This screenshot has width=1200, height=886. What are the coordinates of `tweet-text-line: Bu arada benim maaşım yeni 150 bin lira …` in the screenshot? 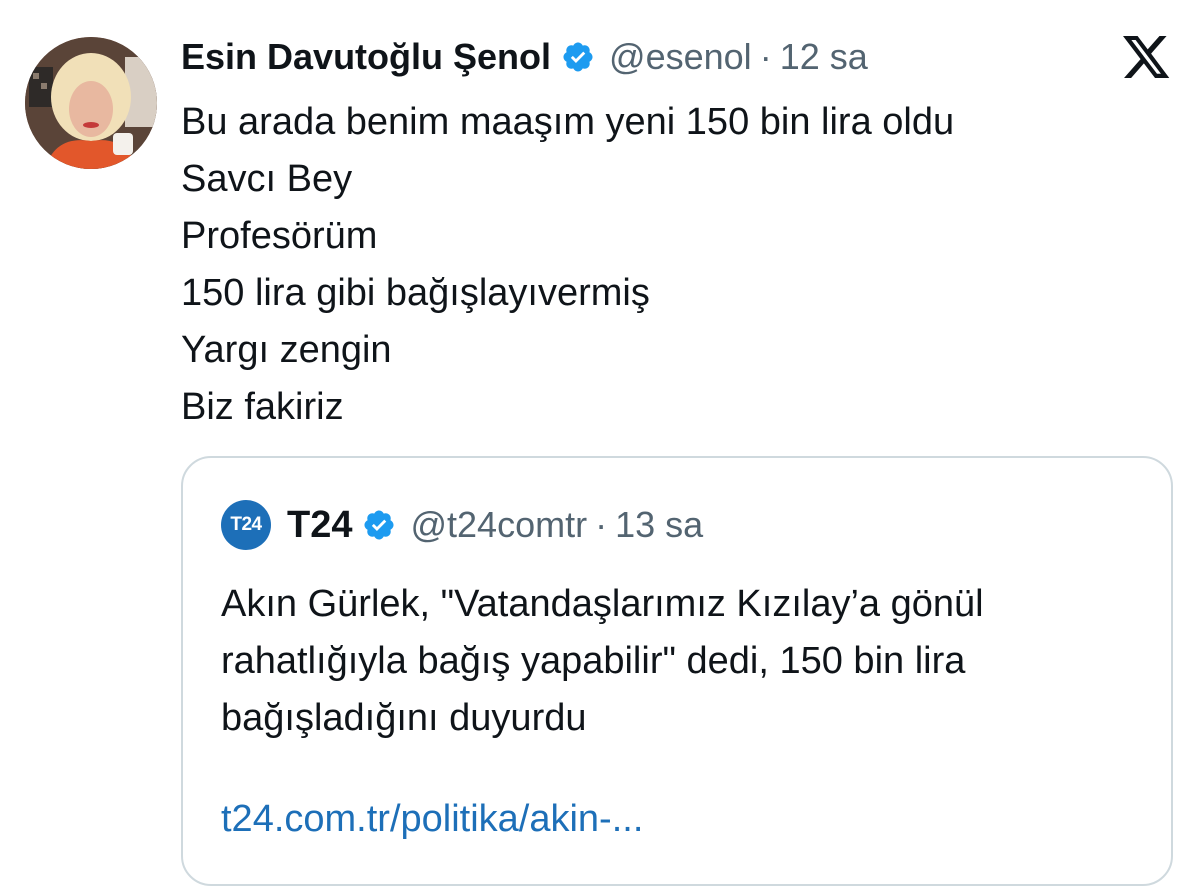 It's located at (568, 122).